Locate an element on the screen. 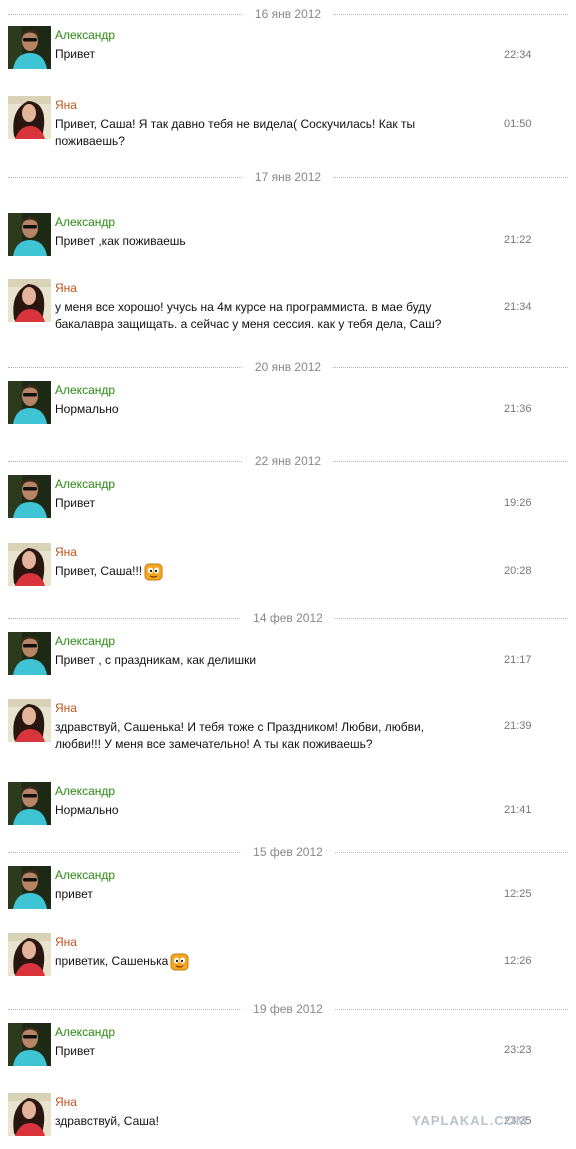 The image size is (576, 1149). date-label: 17 янв 2012 is located at coordinates (288, 177).